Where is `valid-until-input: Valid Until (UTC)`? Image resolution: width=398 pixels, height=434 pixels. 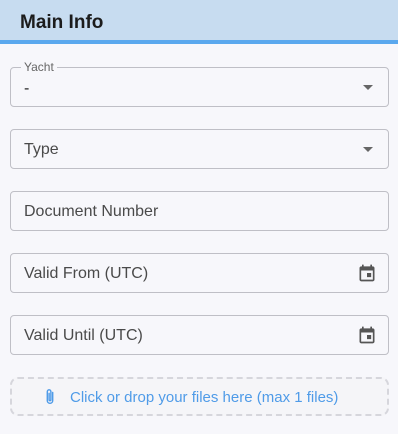 valid-until-input: Valid Until (UTC) is located at coordinates (199, 335).